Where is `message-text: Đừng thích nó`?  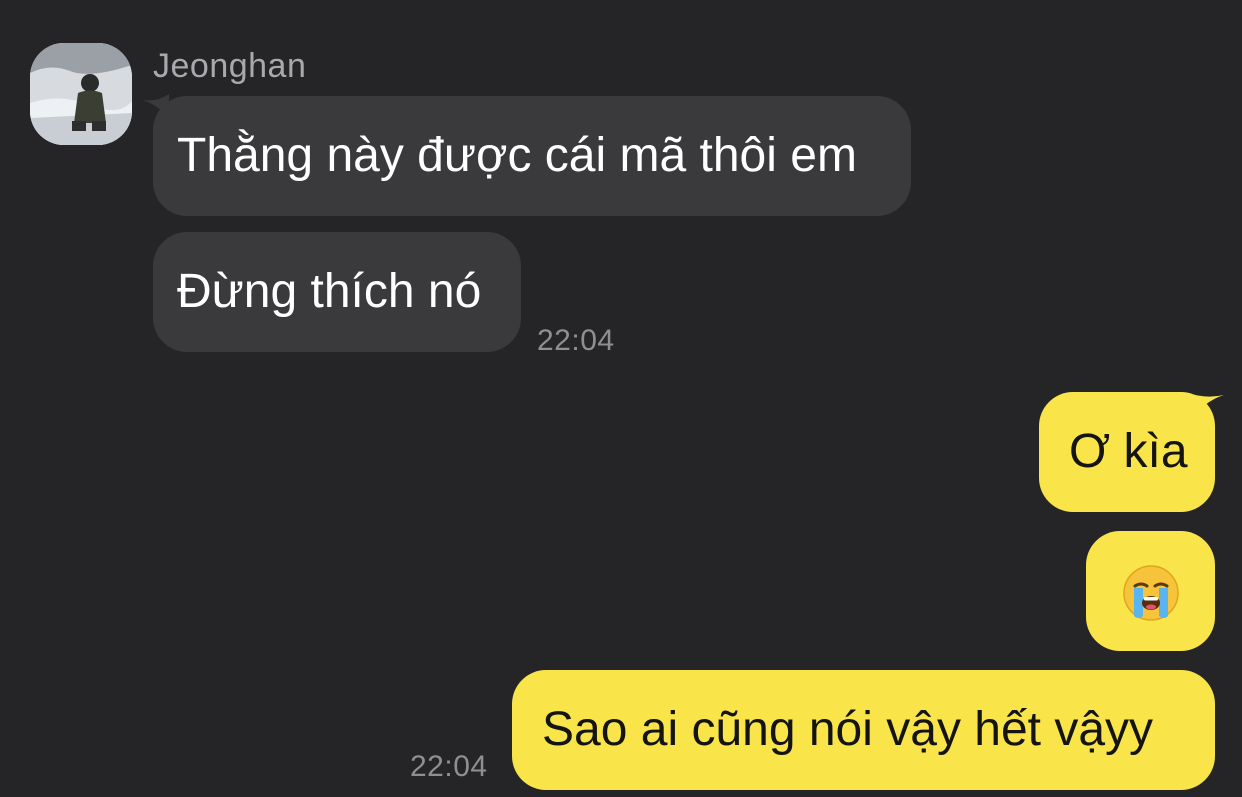 message-text: Đừng thích nó is located at coordinates (329, 291).